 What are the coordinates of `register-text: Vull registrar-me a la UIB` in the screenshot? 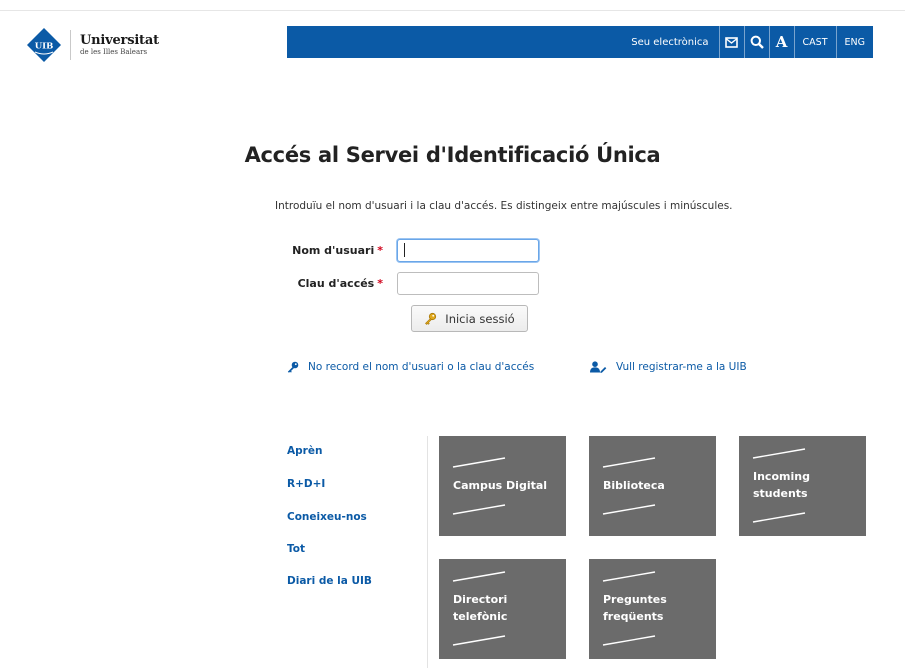 It's located at (681, 367).